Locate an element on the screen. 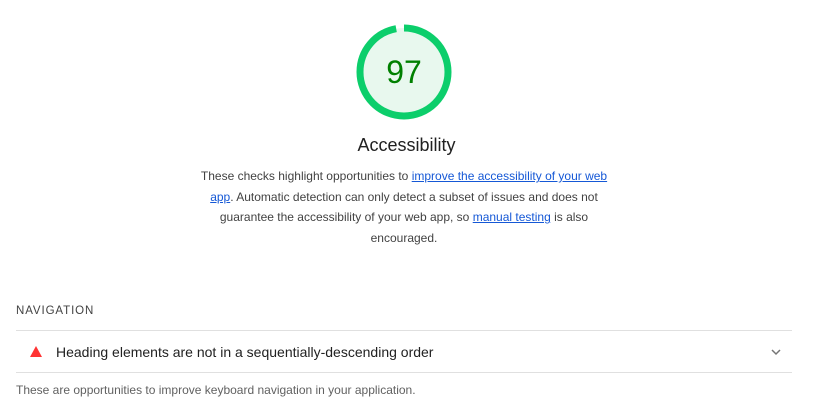  category-title: Accessibility is located at coordinates (406, 145).